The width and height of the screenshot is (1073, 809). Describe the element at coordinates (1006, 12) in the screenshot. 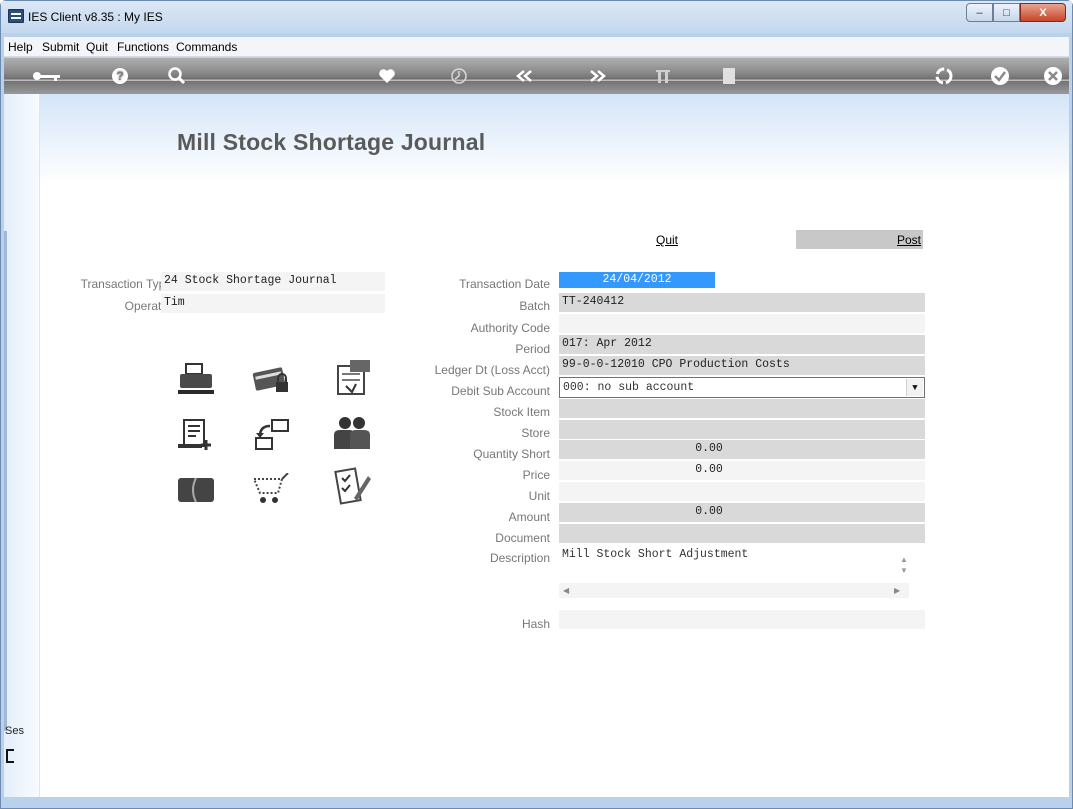

I see `maximize-button: □` at that location.